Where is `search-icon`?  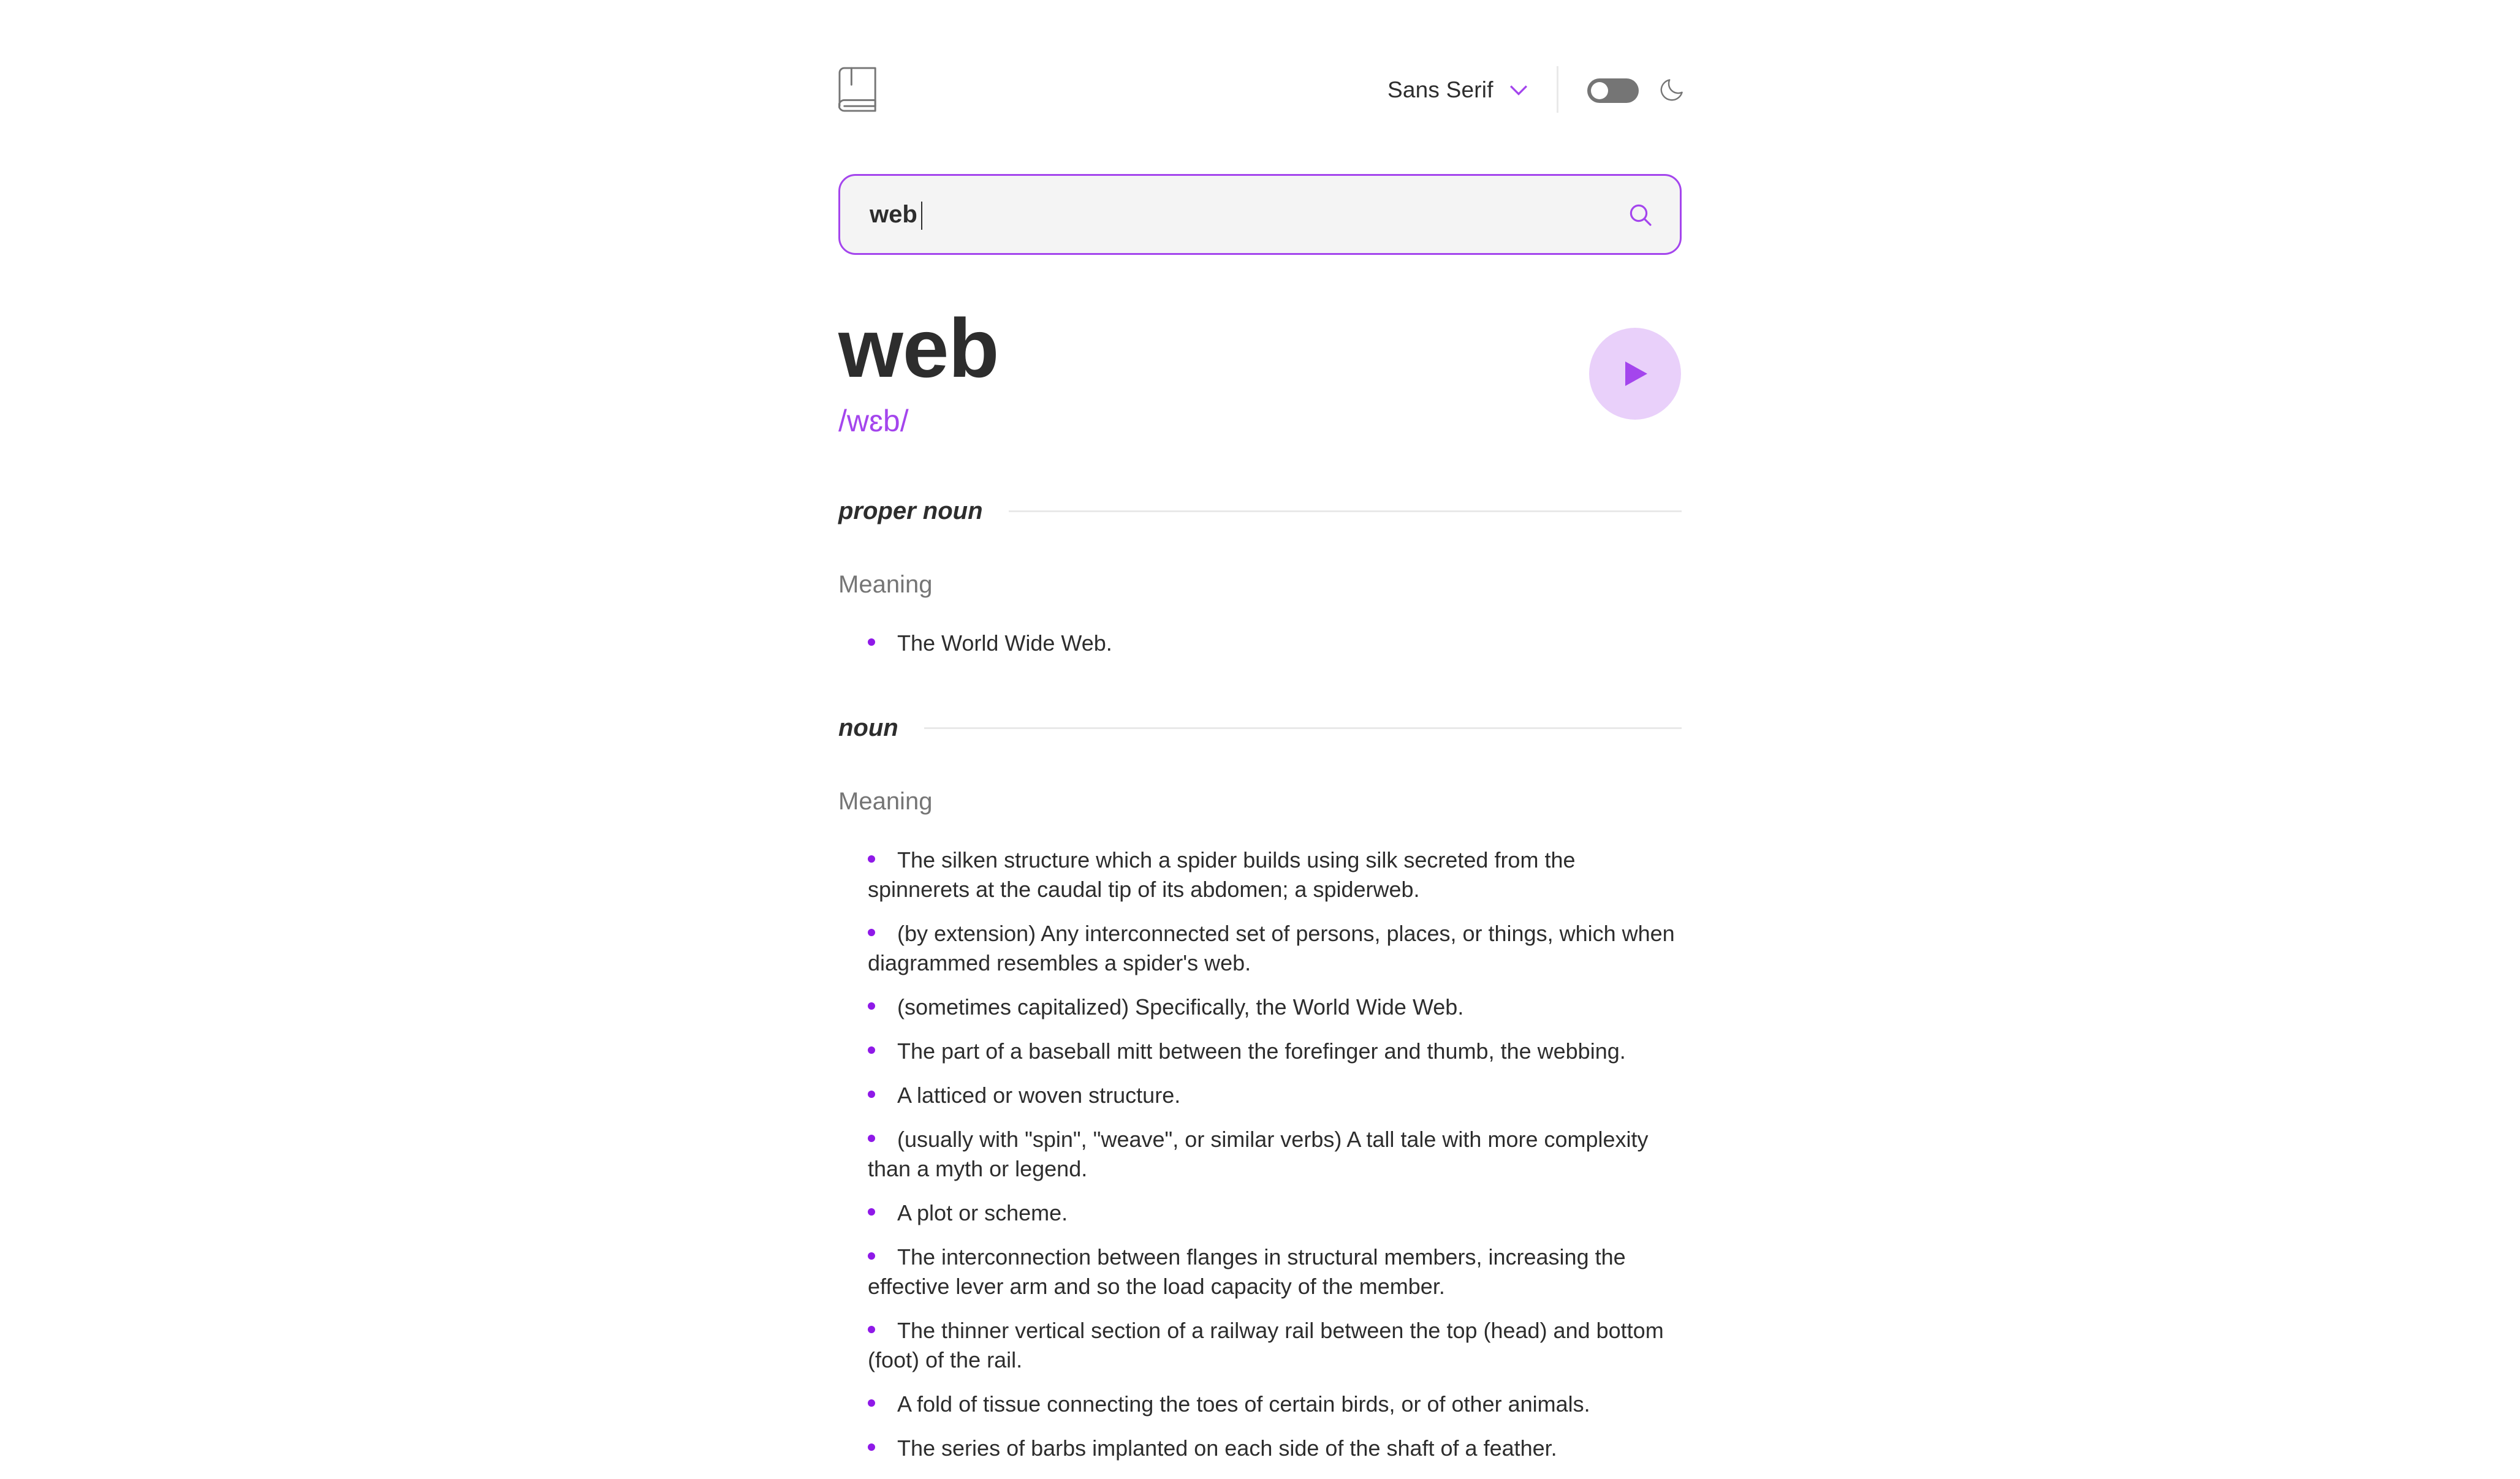
search-icon is located at coordinates (1641, 215).